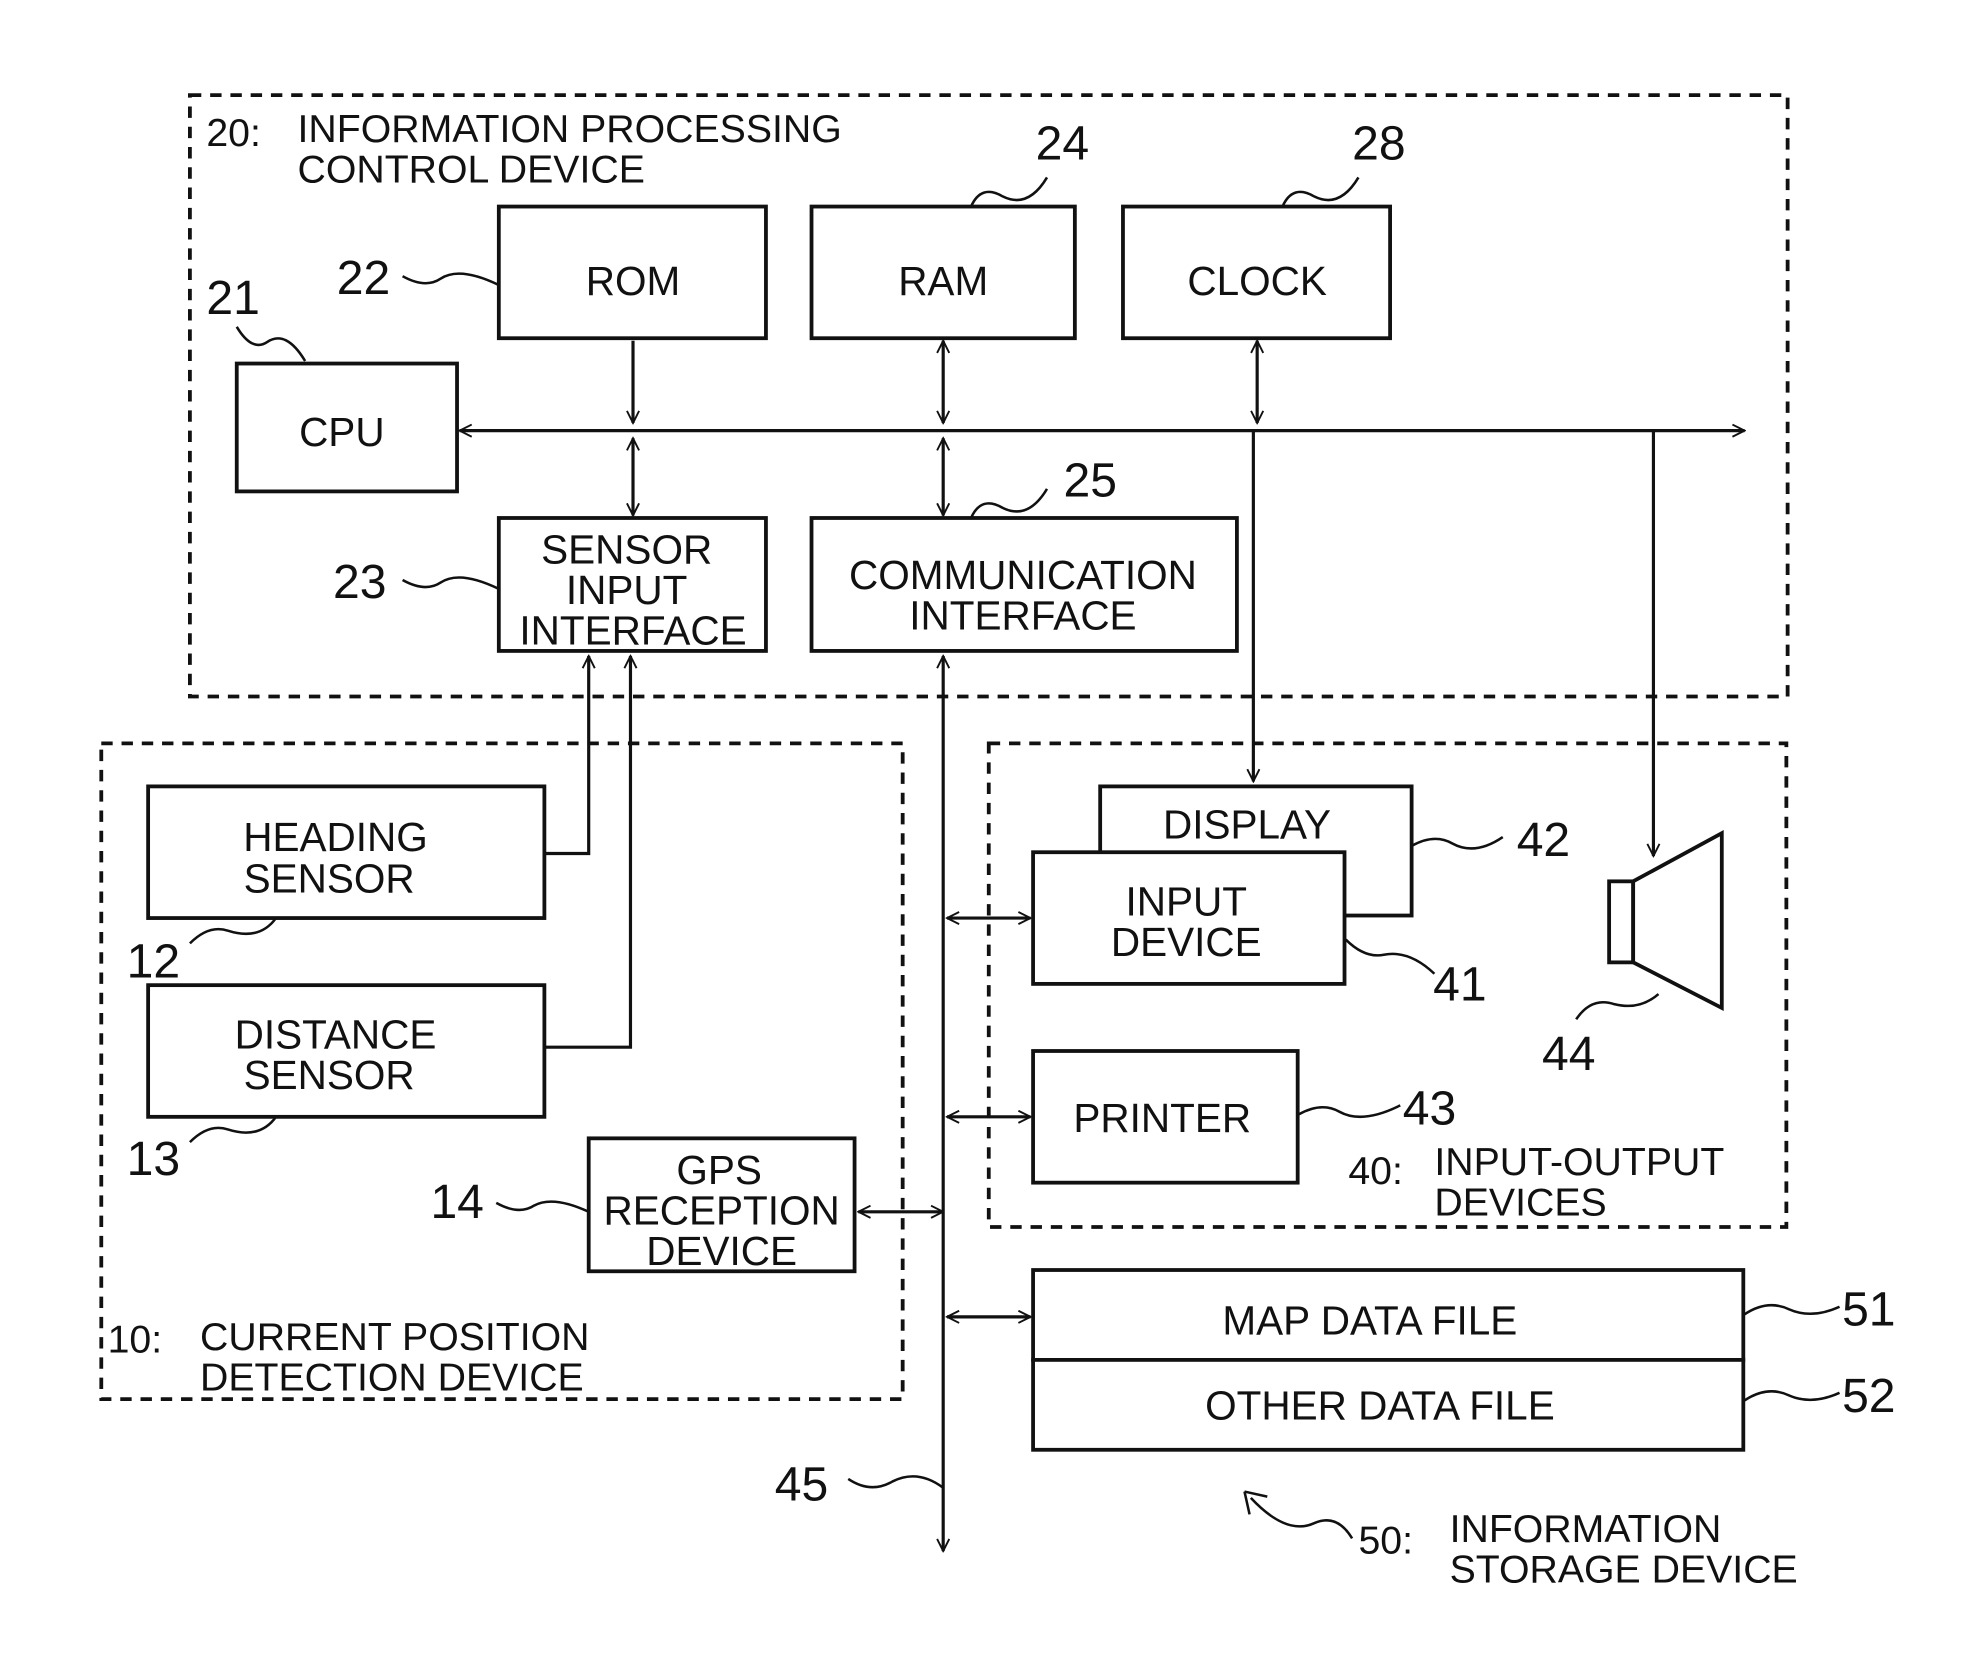 This screenshot has height=1669, width=1975. What do you see at coordinates (364, 278) in the screenshot?
I see `rom-ref: 22` at bounding box center [364, 278].